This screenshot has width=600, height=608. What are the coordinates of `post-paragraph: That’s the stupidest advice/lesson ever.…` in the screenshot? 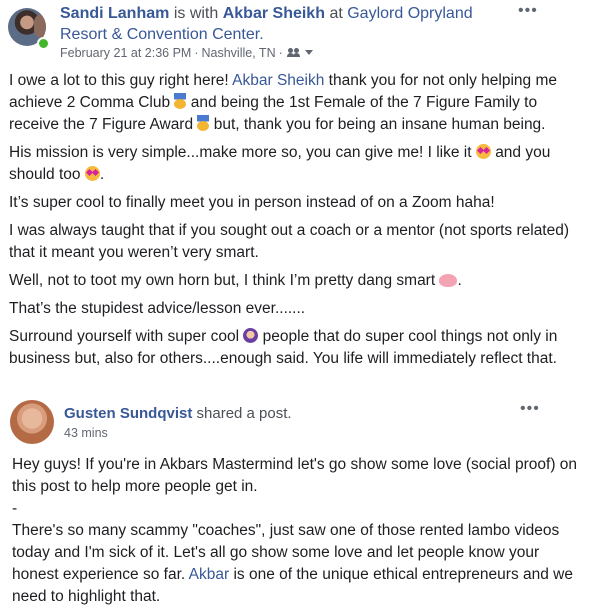 It's located at (157, 308).